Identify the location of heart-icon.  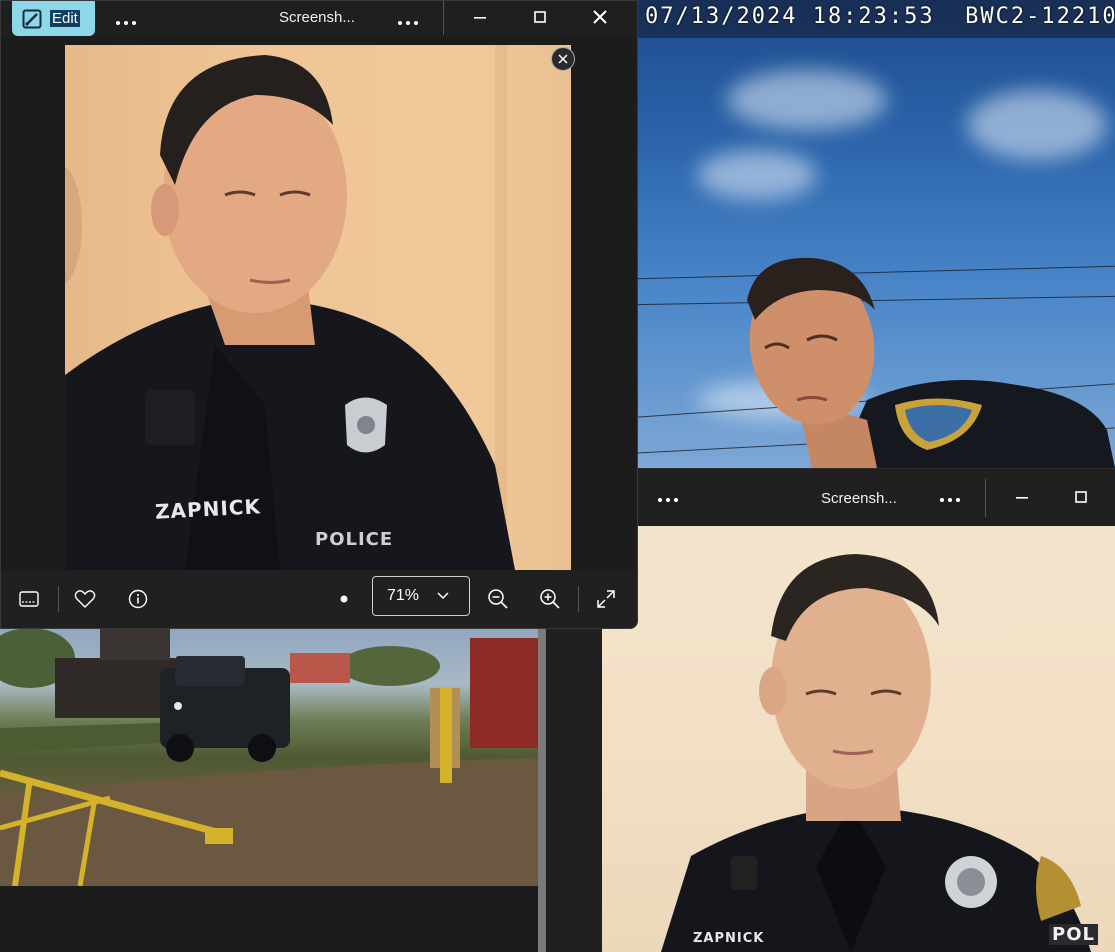
(85, 599).